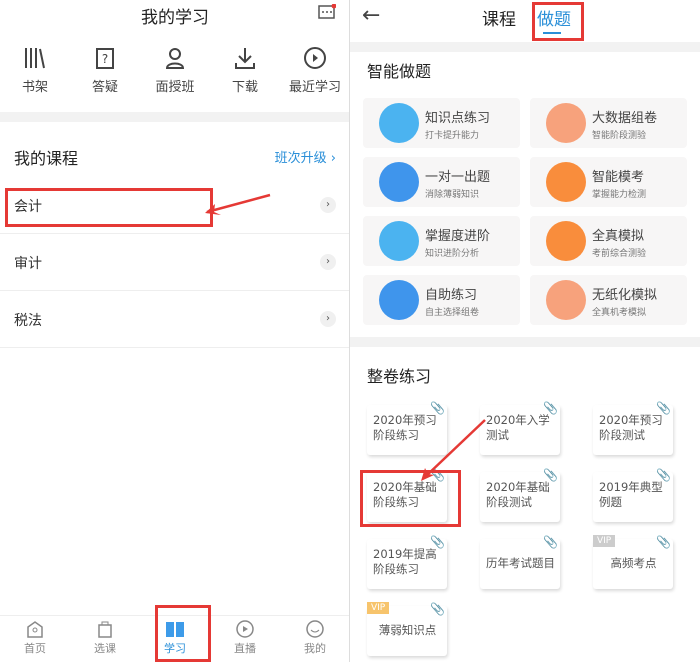 This screenshot has width=700, height=662. Describe the element at coordinates (399, 376) in the screenshot. I see `paper-practice-title: 整卷练习` at that location.